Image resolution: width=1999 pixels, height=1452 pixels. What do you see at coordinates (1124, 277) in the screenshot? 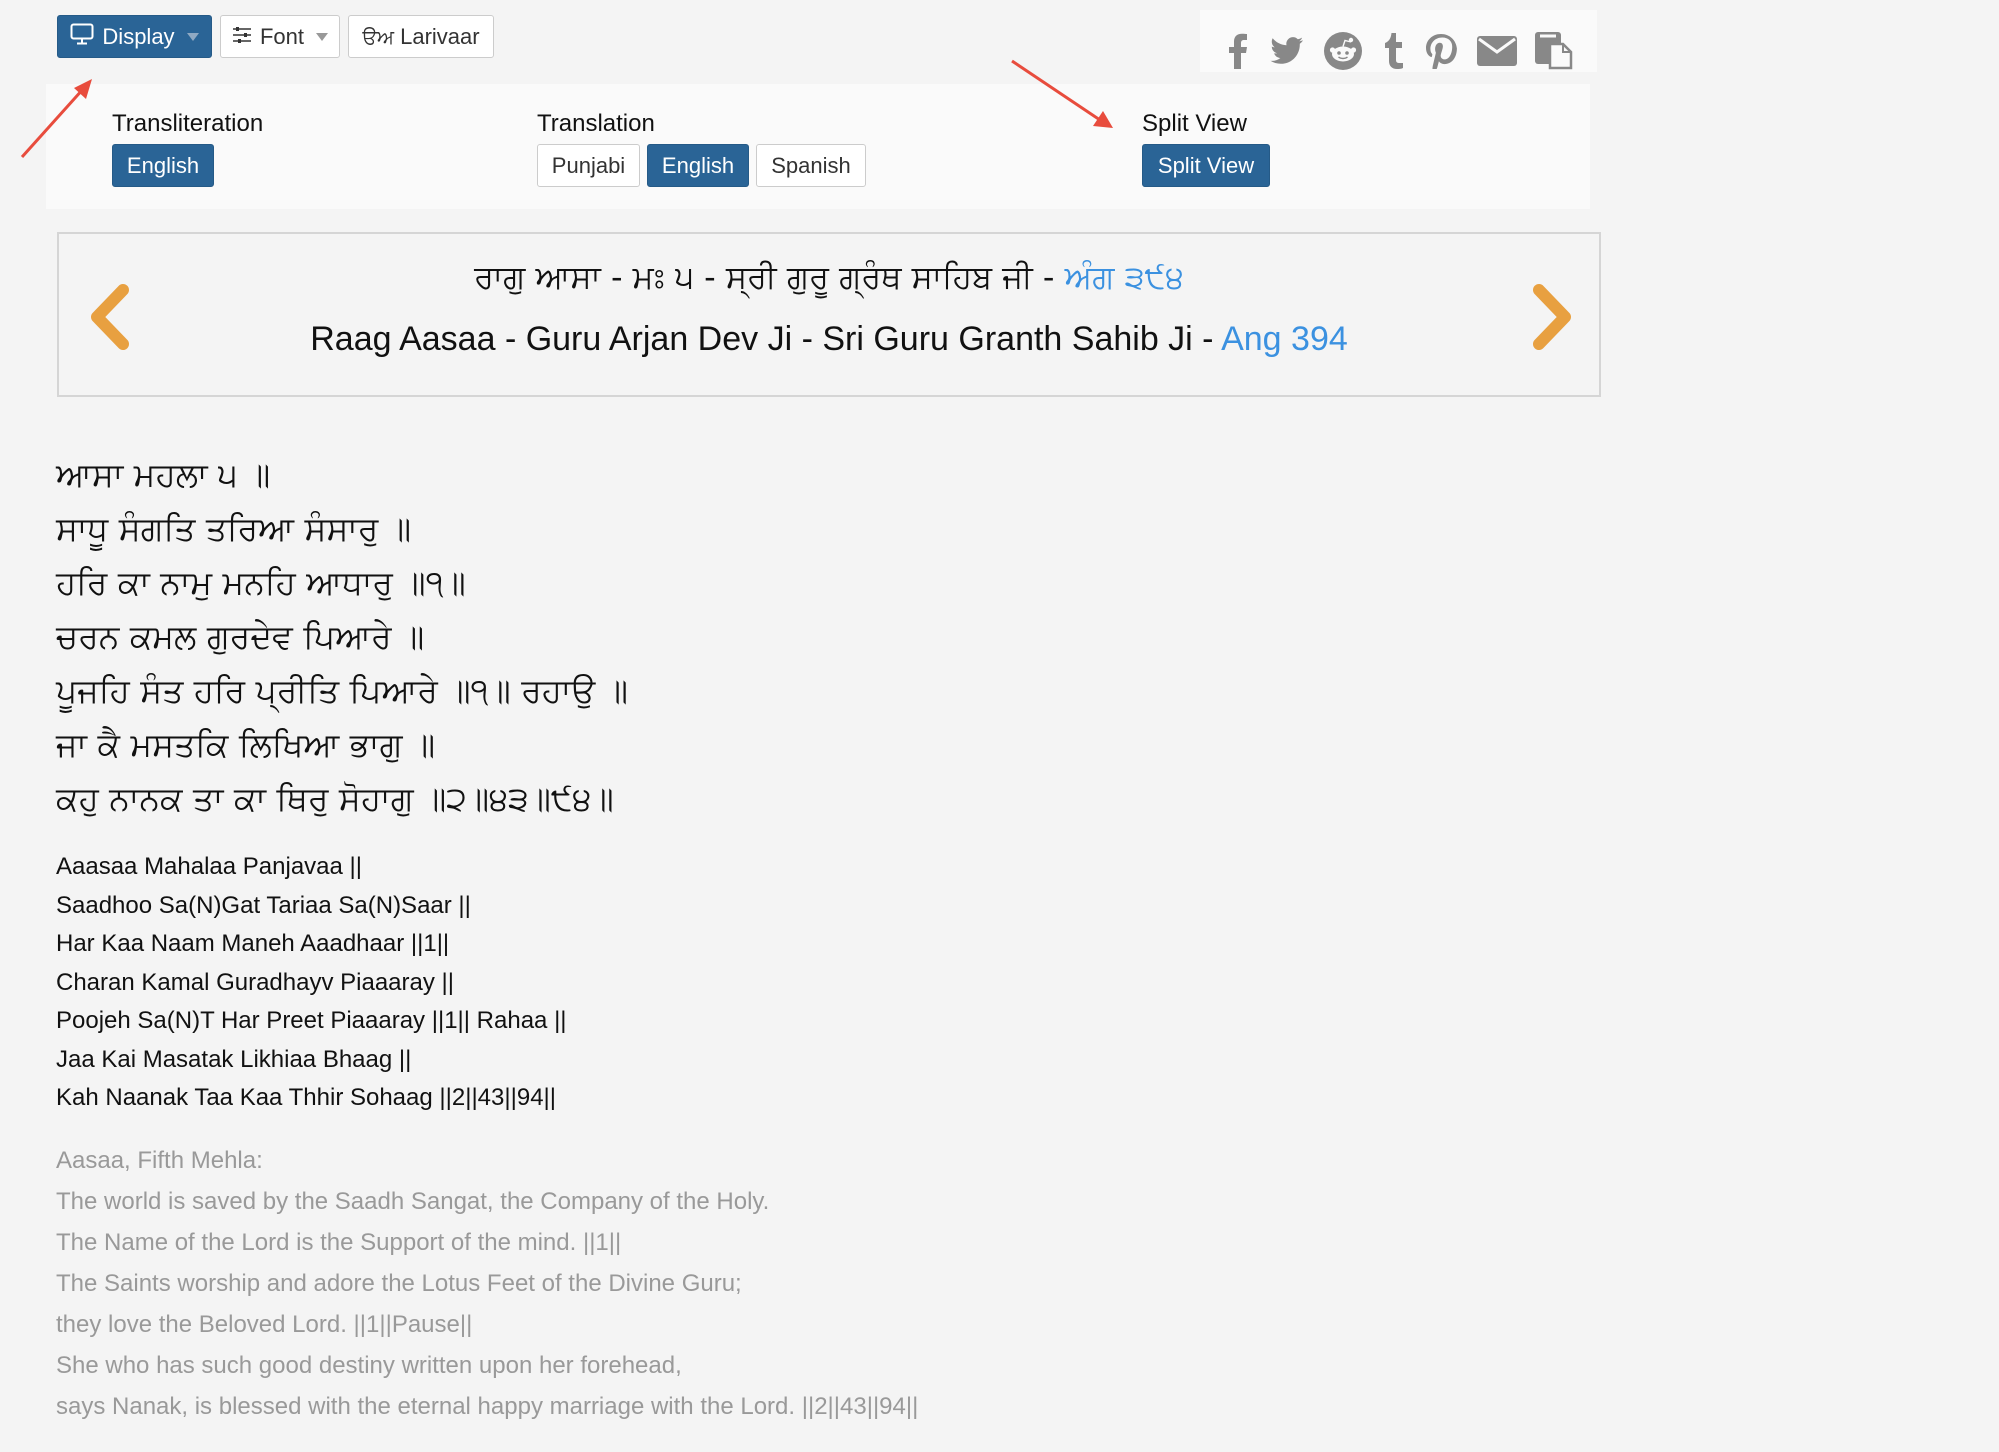
I see `gurmukhi-ang-link: ਅੰਗ ੩੯੪` at bounding box center [1124, 277].